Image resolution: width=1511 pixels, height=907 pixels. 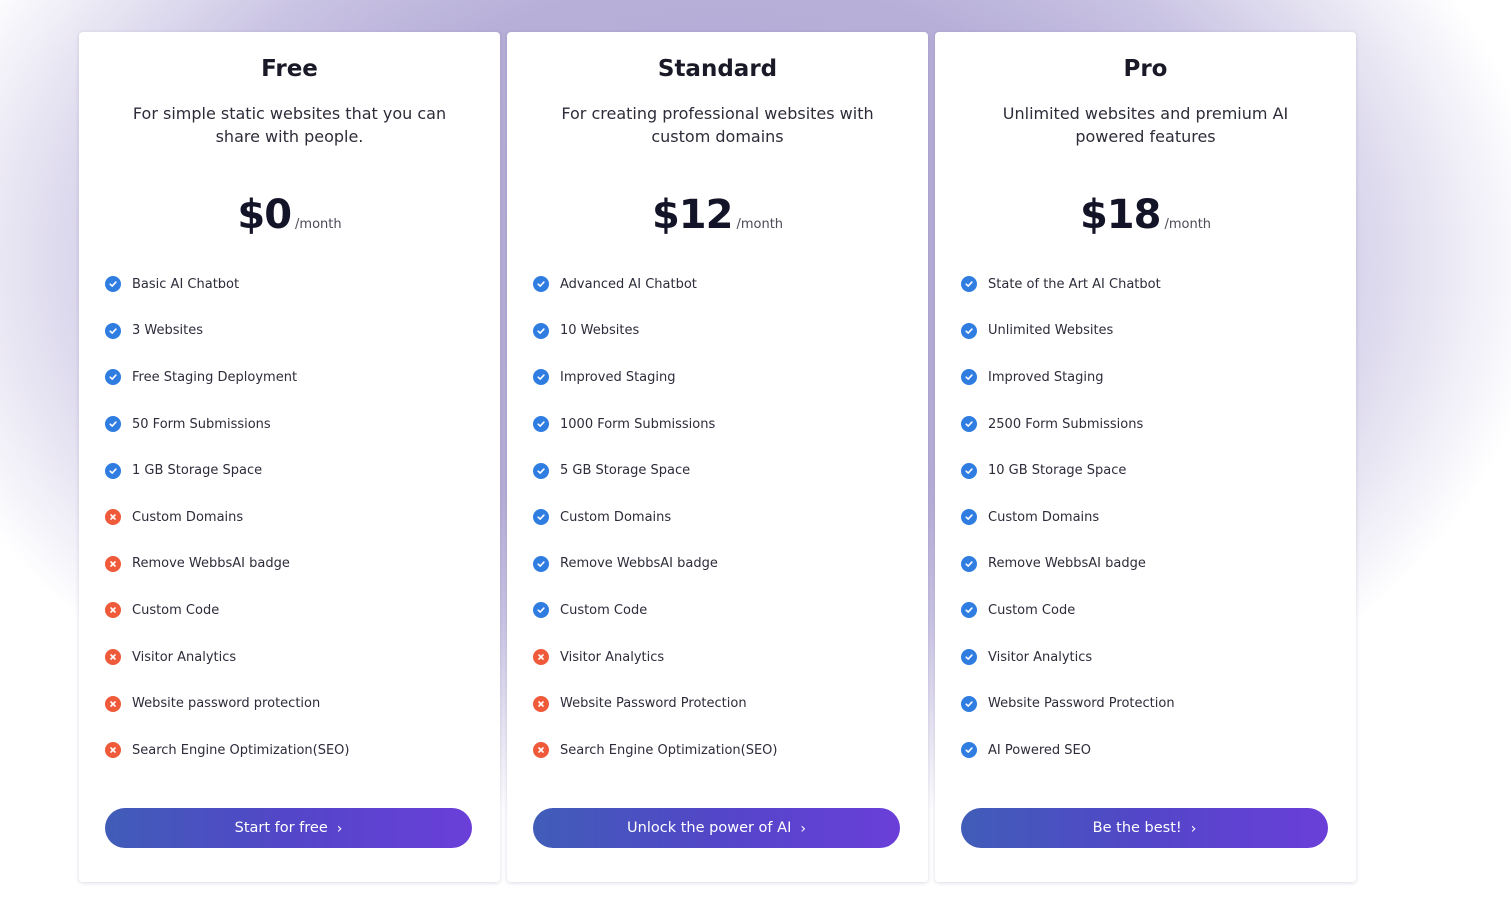 What do you see at coordinates (1120, 215) in the screenshot?
I see `plan-price: $18` at bounding box center [1120, 215].